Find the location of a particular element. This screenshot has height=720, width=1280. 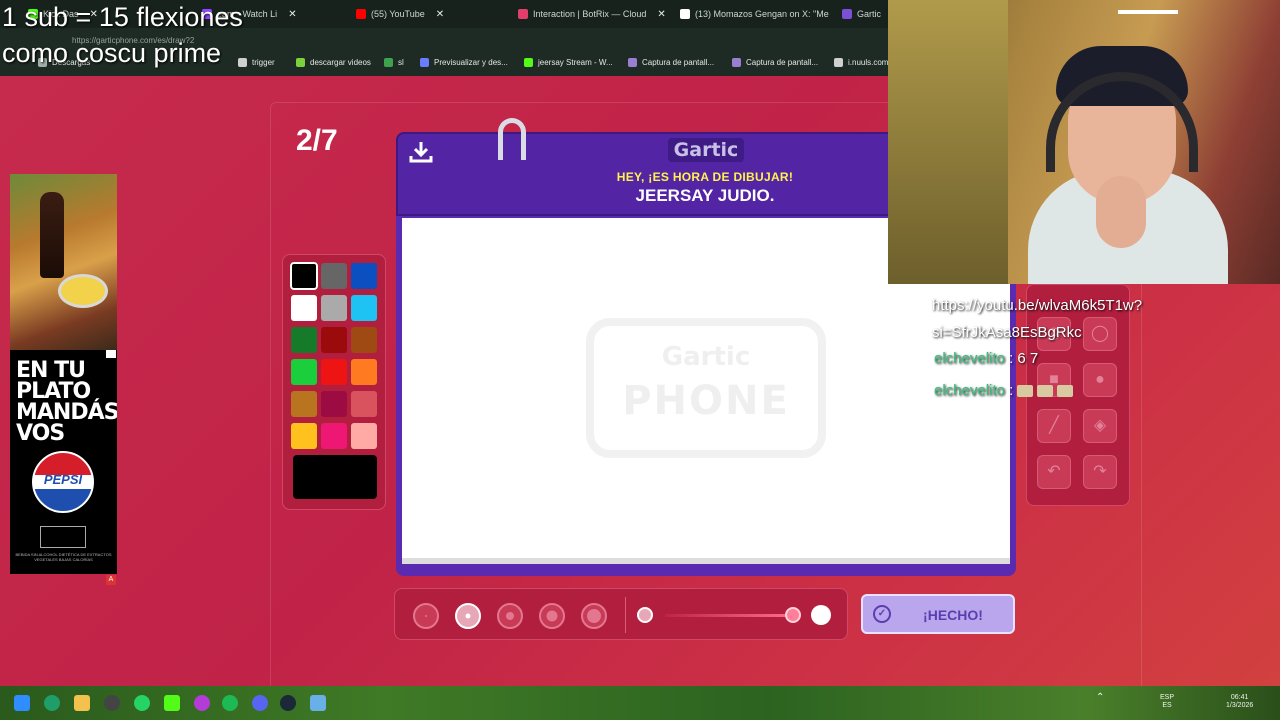

browser-tab: Interaction | BotRix — Cloud ✕ is located at coordinates (592, 14).